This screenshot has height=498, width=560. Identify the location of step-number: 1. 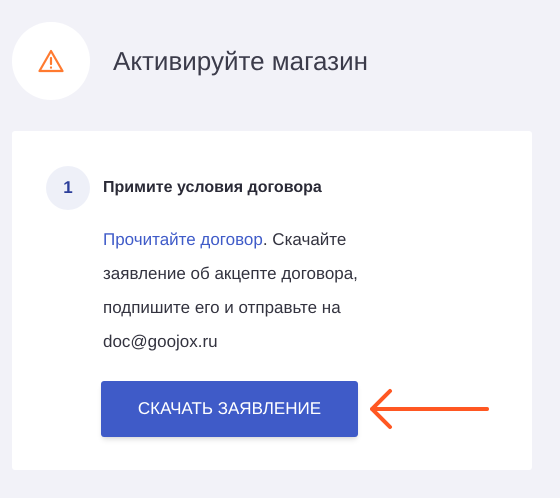
(68, 188).